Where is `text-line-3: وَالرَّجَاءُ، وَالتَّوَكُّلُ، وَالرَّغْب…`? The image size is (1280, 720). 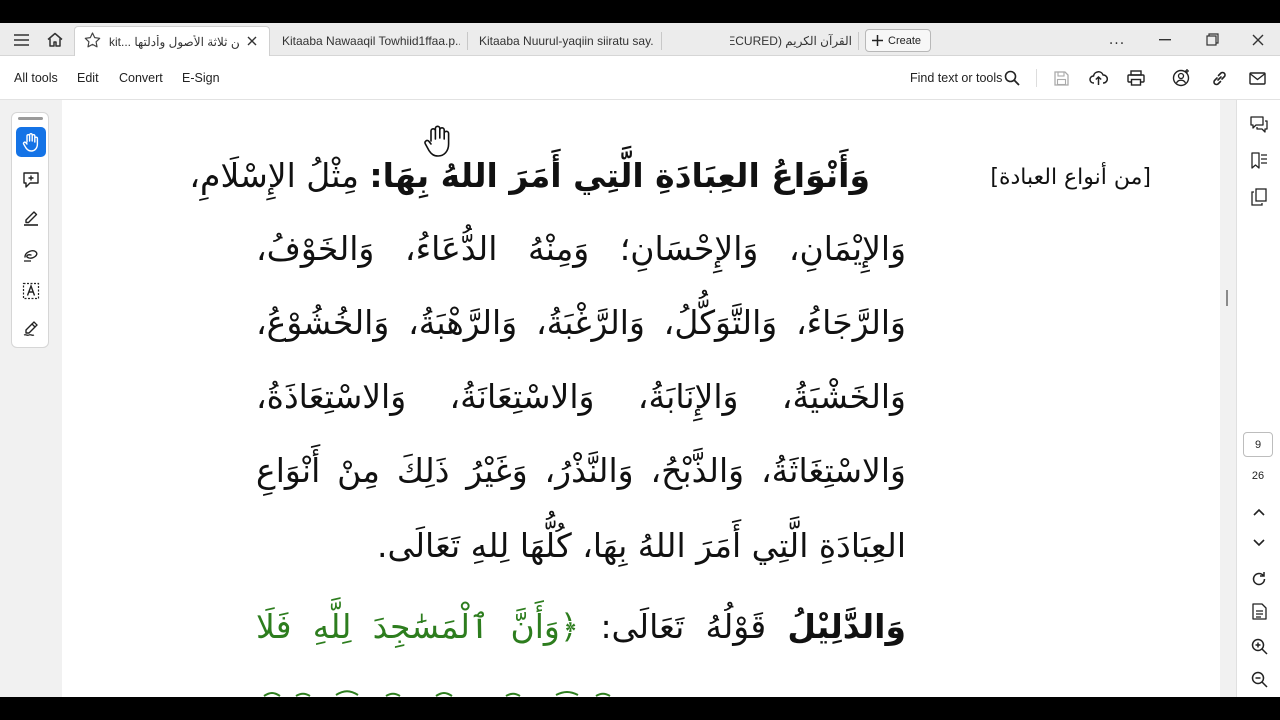 text-line-3: وَالرَّجَاءُ، وَالتَّوَكُّلُ، وَالرَّغْب… is located at coordinates (581, 322).